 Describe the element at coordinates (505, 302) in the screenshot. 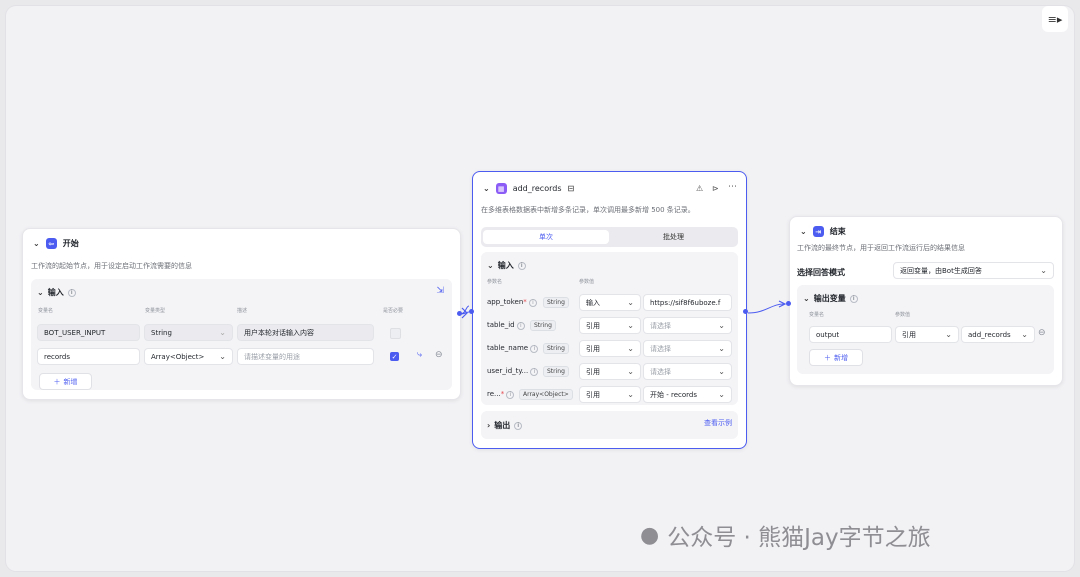

I see `param-name: app_token` at that location.